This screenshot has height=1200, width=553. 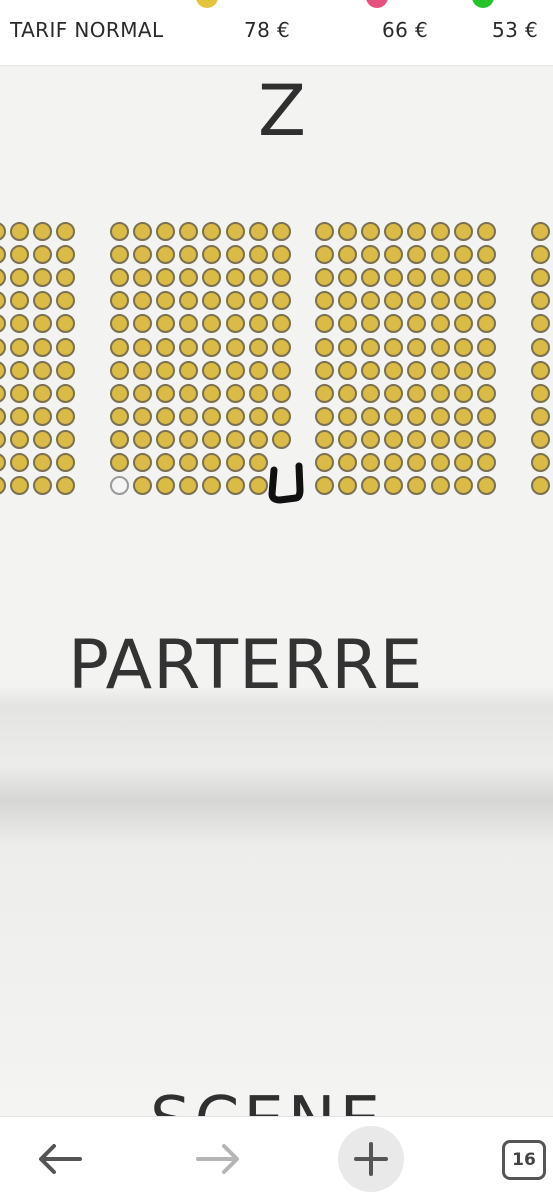 I want to click on new-tab-button, so click(x=371, y=1159).